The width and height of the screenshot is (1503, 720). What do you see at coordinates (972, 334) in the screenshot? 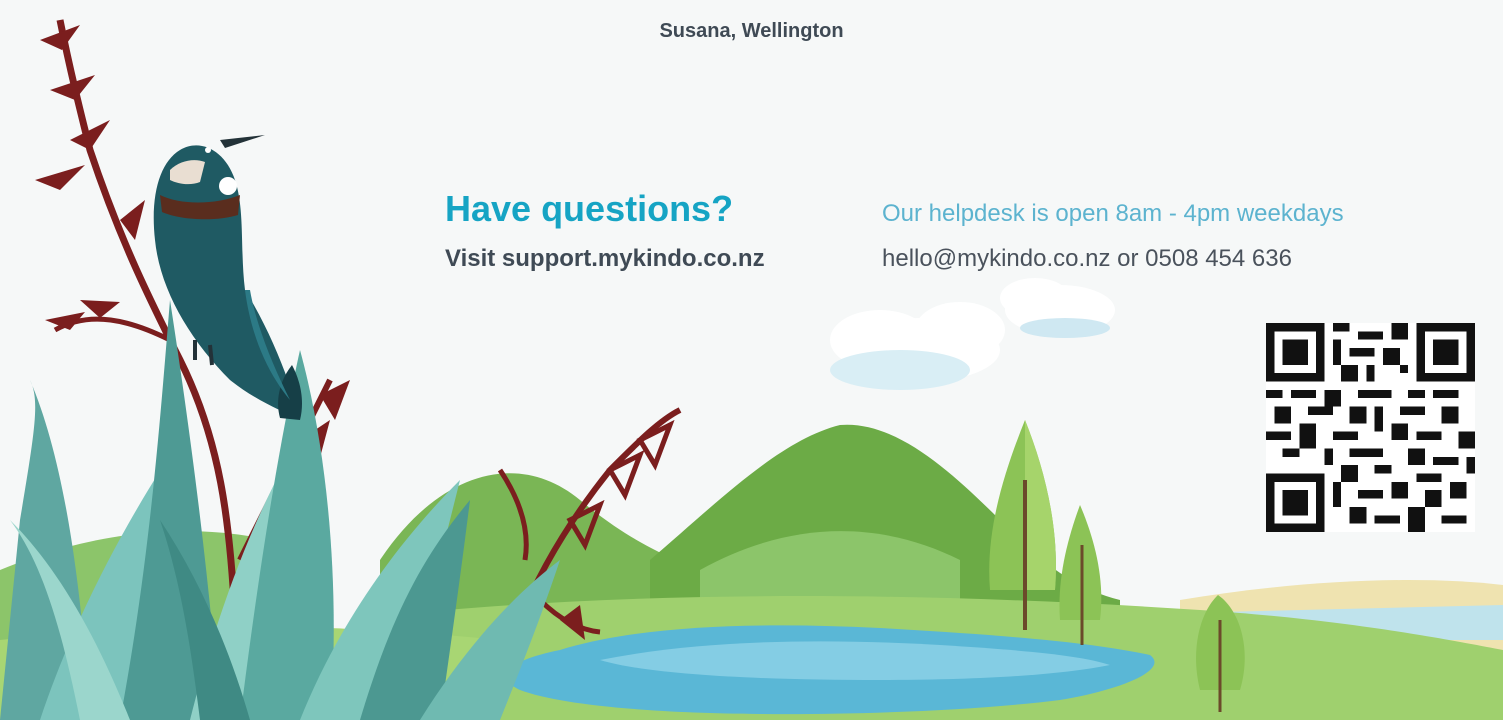
I see `clouds` at bounding box center [972, 334].